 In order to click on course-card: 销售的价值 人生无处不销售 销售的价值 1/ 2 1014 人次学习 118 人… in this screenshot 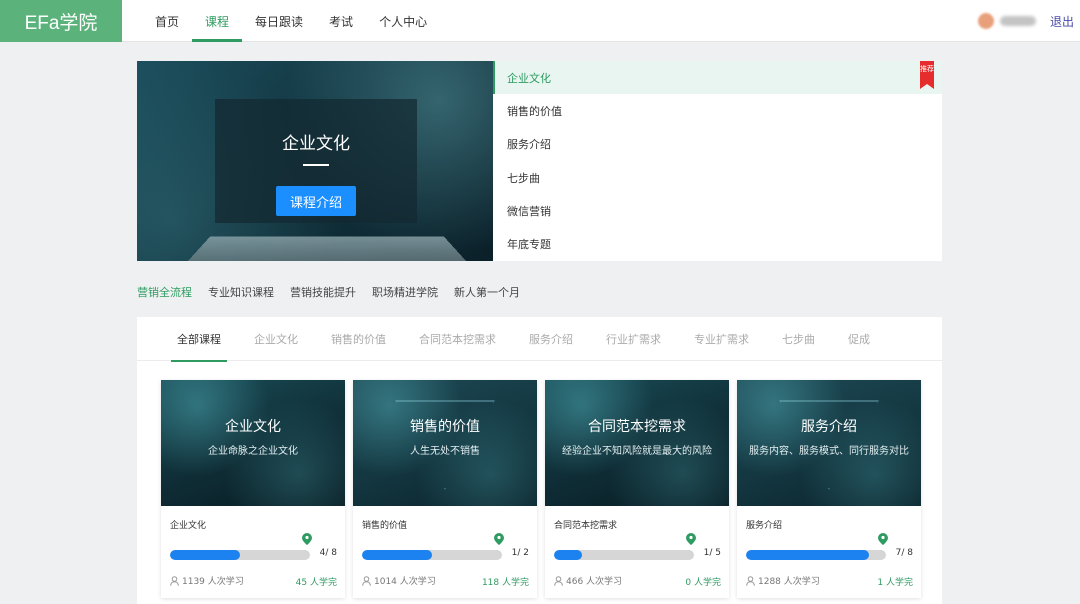, I will do `click(445, 489)`.